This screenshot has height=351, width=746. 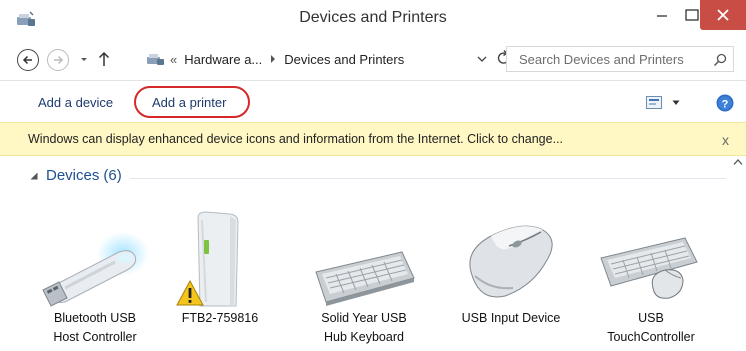 I want to click on keyboard-mouse-icon, so click(x=649, y=268).